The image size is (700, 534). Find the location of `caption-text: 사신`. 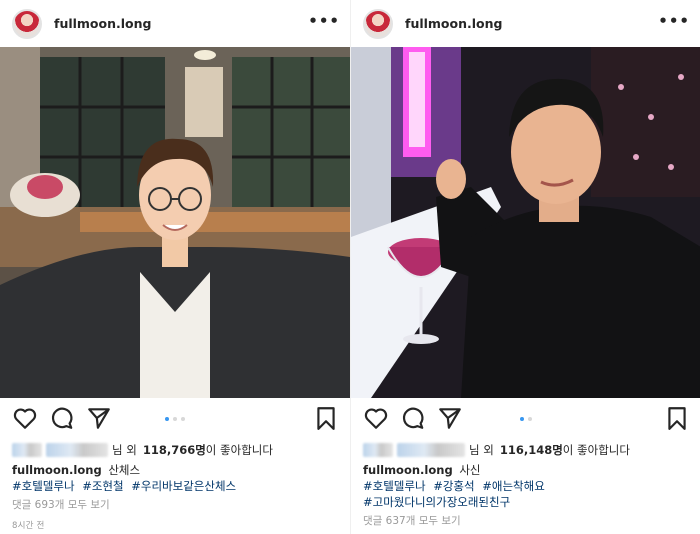

caption-text: 사신 is located at coordinates (470, 470).